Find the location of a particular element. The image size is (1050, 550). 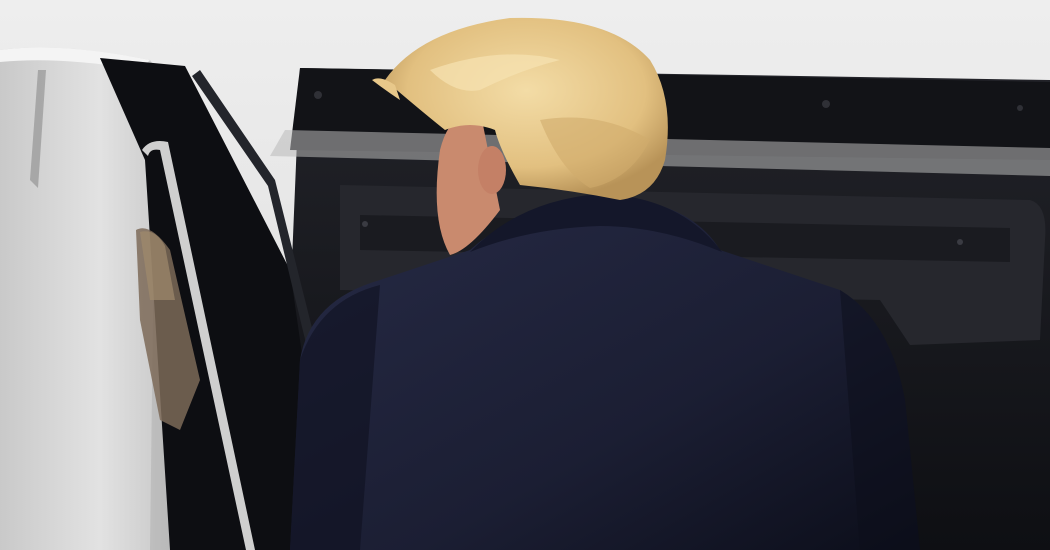

ear is located at coordinates (492, 170).